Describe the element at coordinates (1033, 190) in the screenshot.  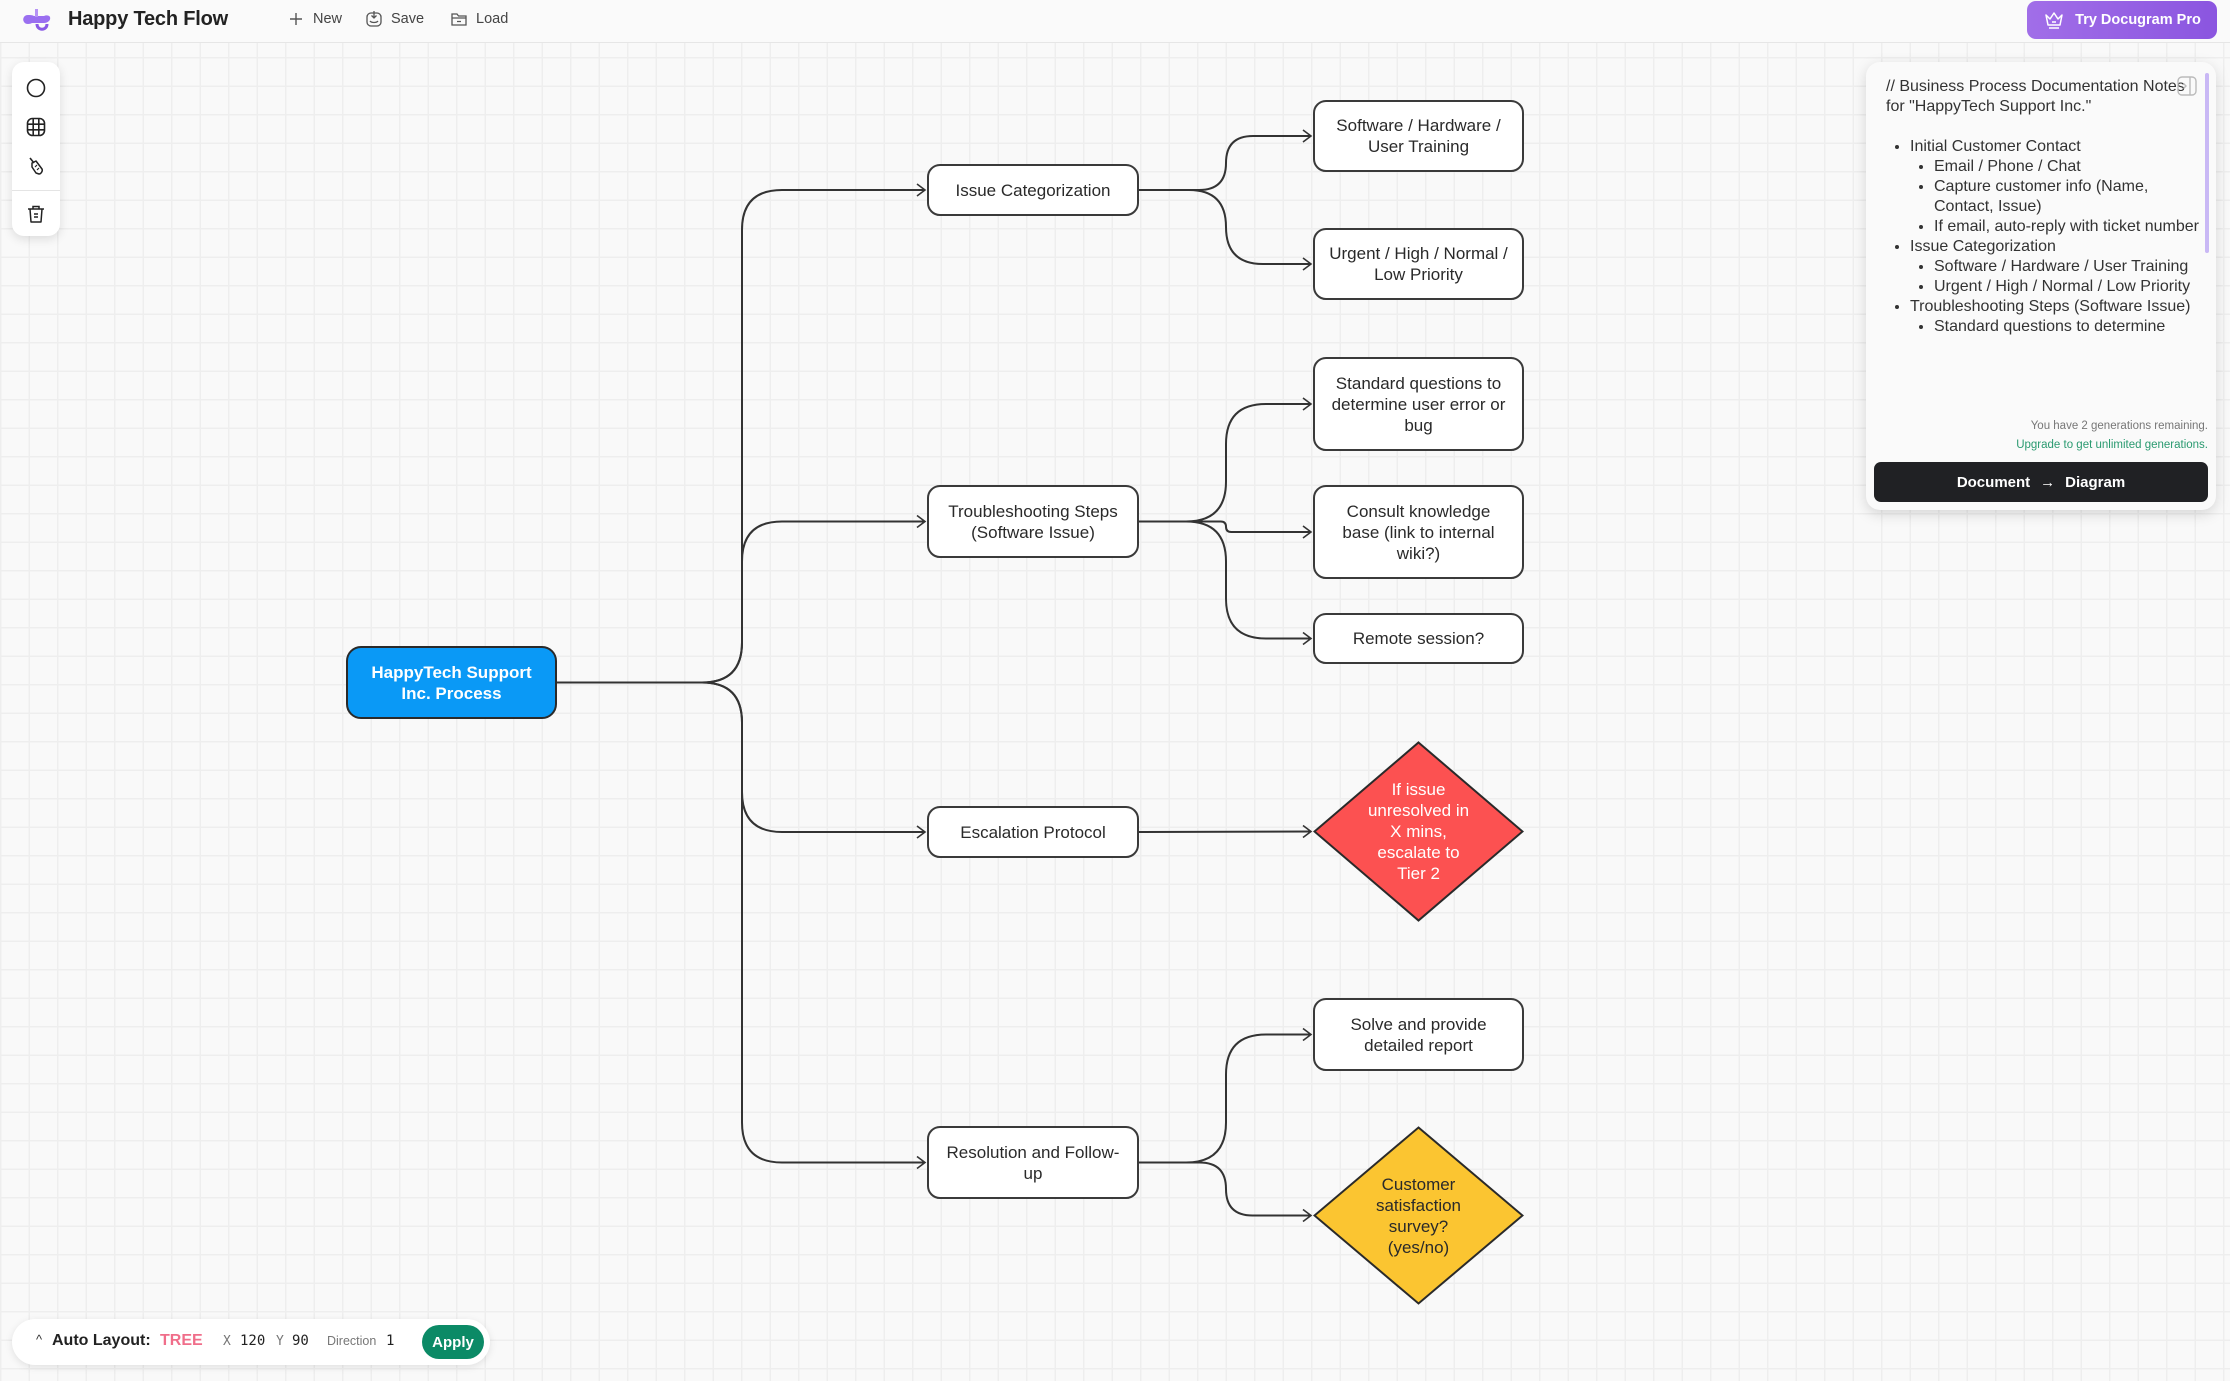
I see `branch-node: Issue Categorization` at that location.